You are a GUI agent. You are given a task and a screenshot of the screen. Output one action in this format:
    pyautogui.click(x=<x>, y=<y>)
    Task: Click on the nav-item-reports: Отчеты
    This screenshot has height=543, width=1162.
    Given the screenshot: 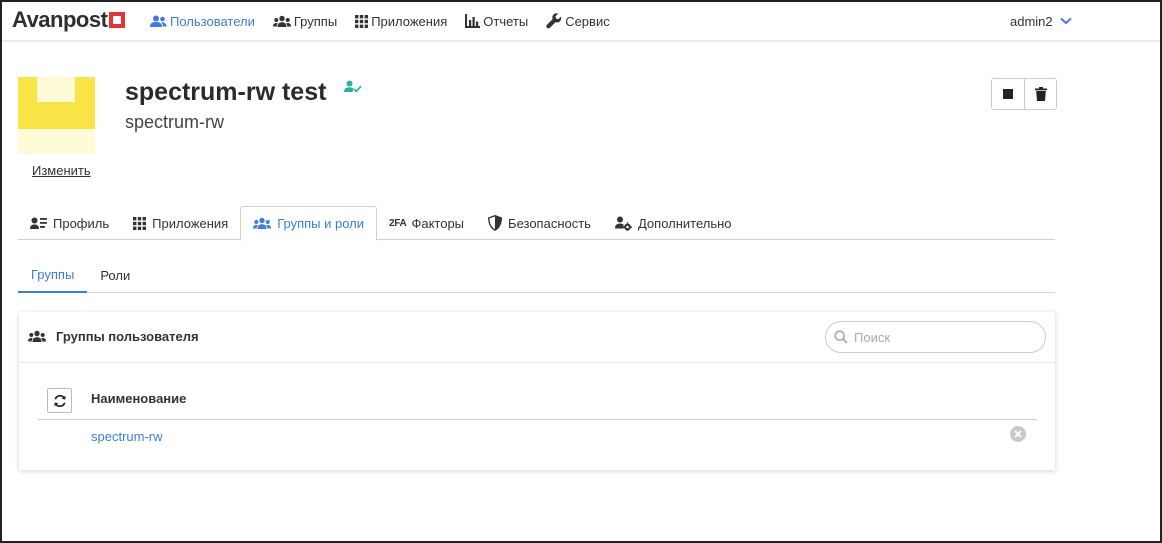 What is the action you would take?
    pyautogui.click(x=496, y=21)
    